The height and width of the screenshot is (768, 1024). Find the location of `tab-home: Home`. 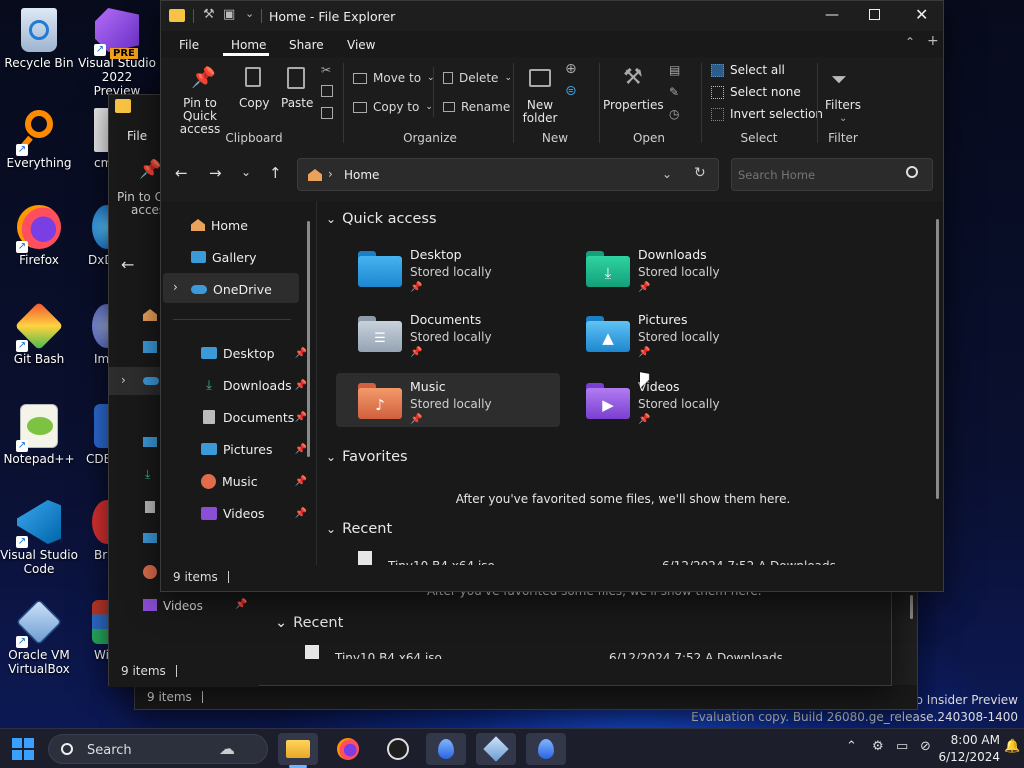

tab-home: Home is located at coordinates (248, 45).